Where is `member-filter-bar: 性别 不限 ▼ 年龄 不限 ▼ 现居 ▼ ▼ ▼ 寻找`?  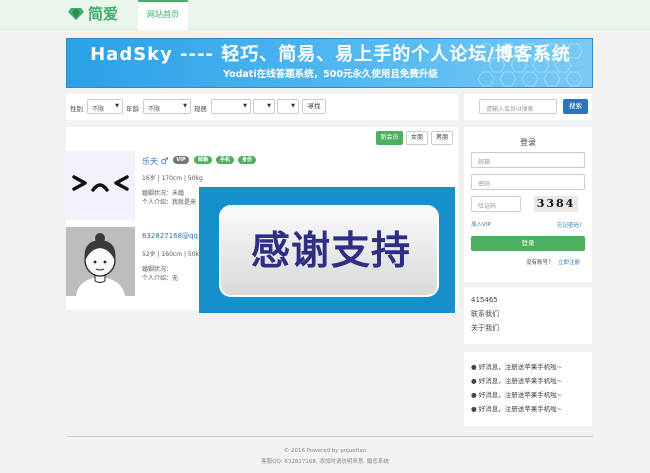 member-filter-bar: 性别 不限 ▼ 年龄 不限 ▼ 现居 ▼ ▼ ▼ 寻找 is located at coordinates (262, 107).